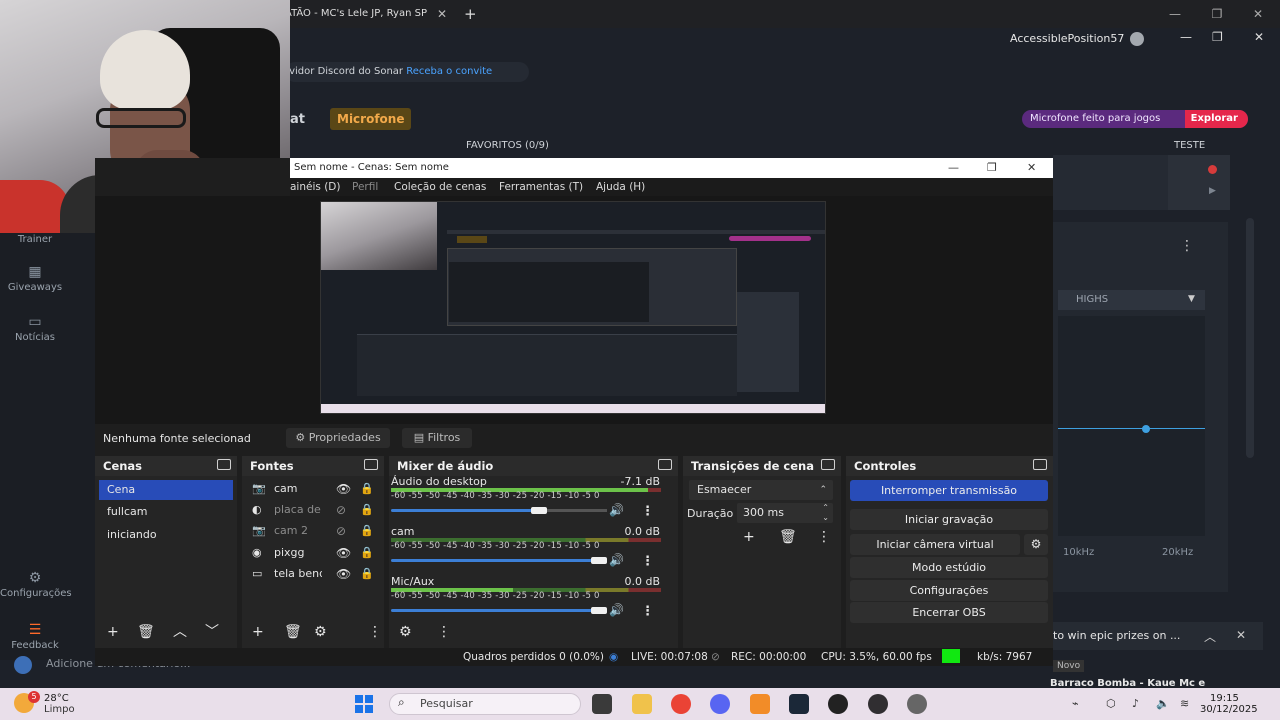  I want to click on stop-stream-button: Interromper transmissão, so click(949, 490).